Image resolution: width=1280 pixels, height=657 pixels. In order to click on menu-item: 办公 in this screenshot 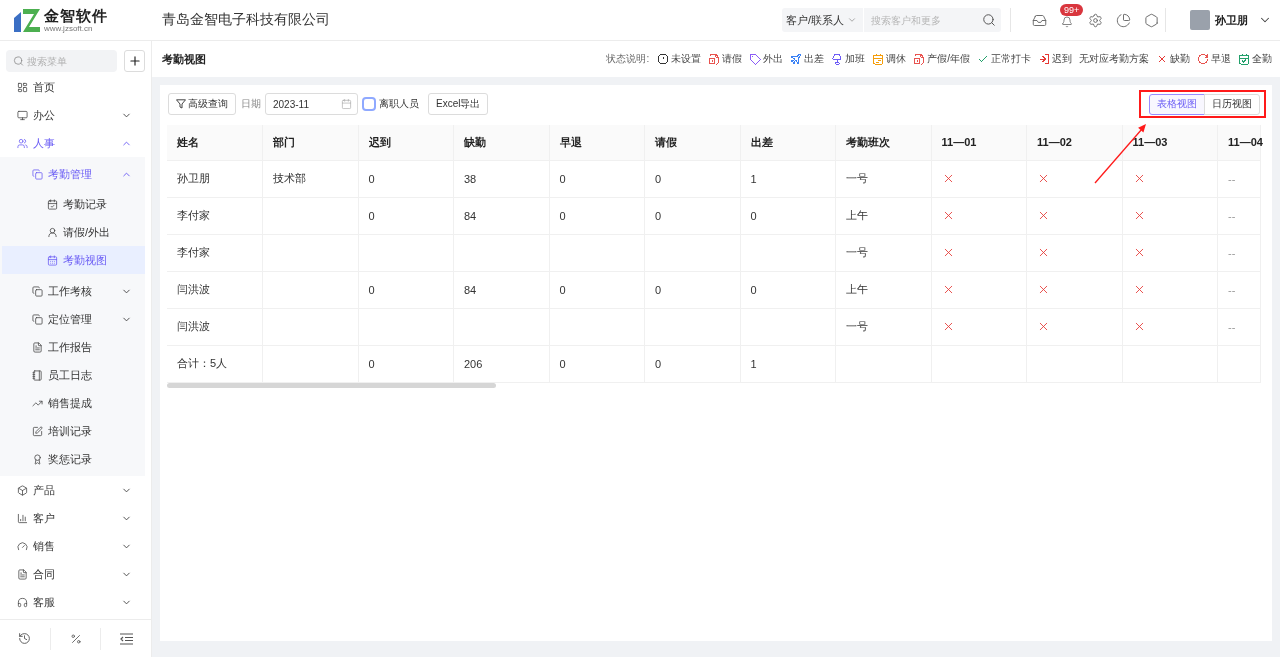, I will do `click(72, 115)`.